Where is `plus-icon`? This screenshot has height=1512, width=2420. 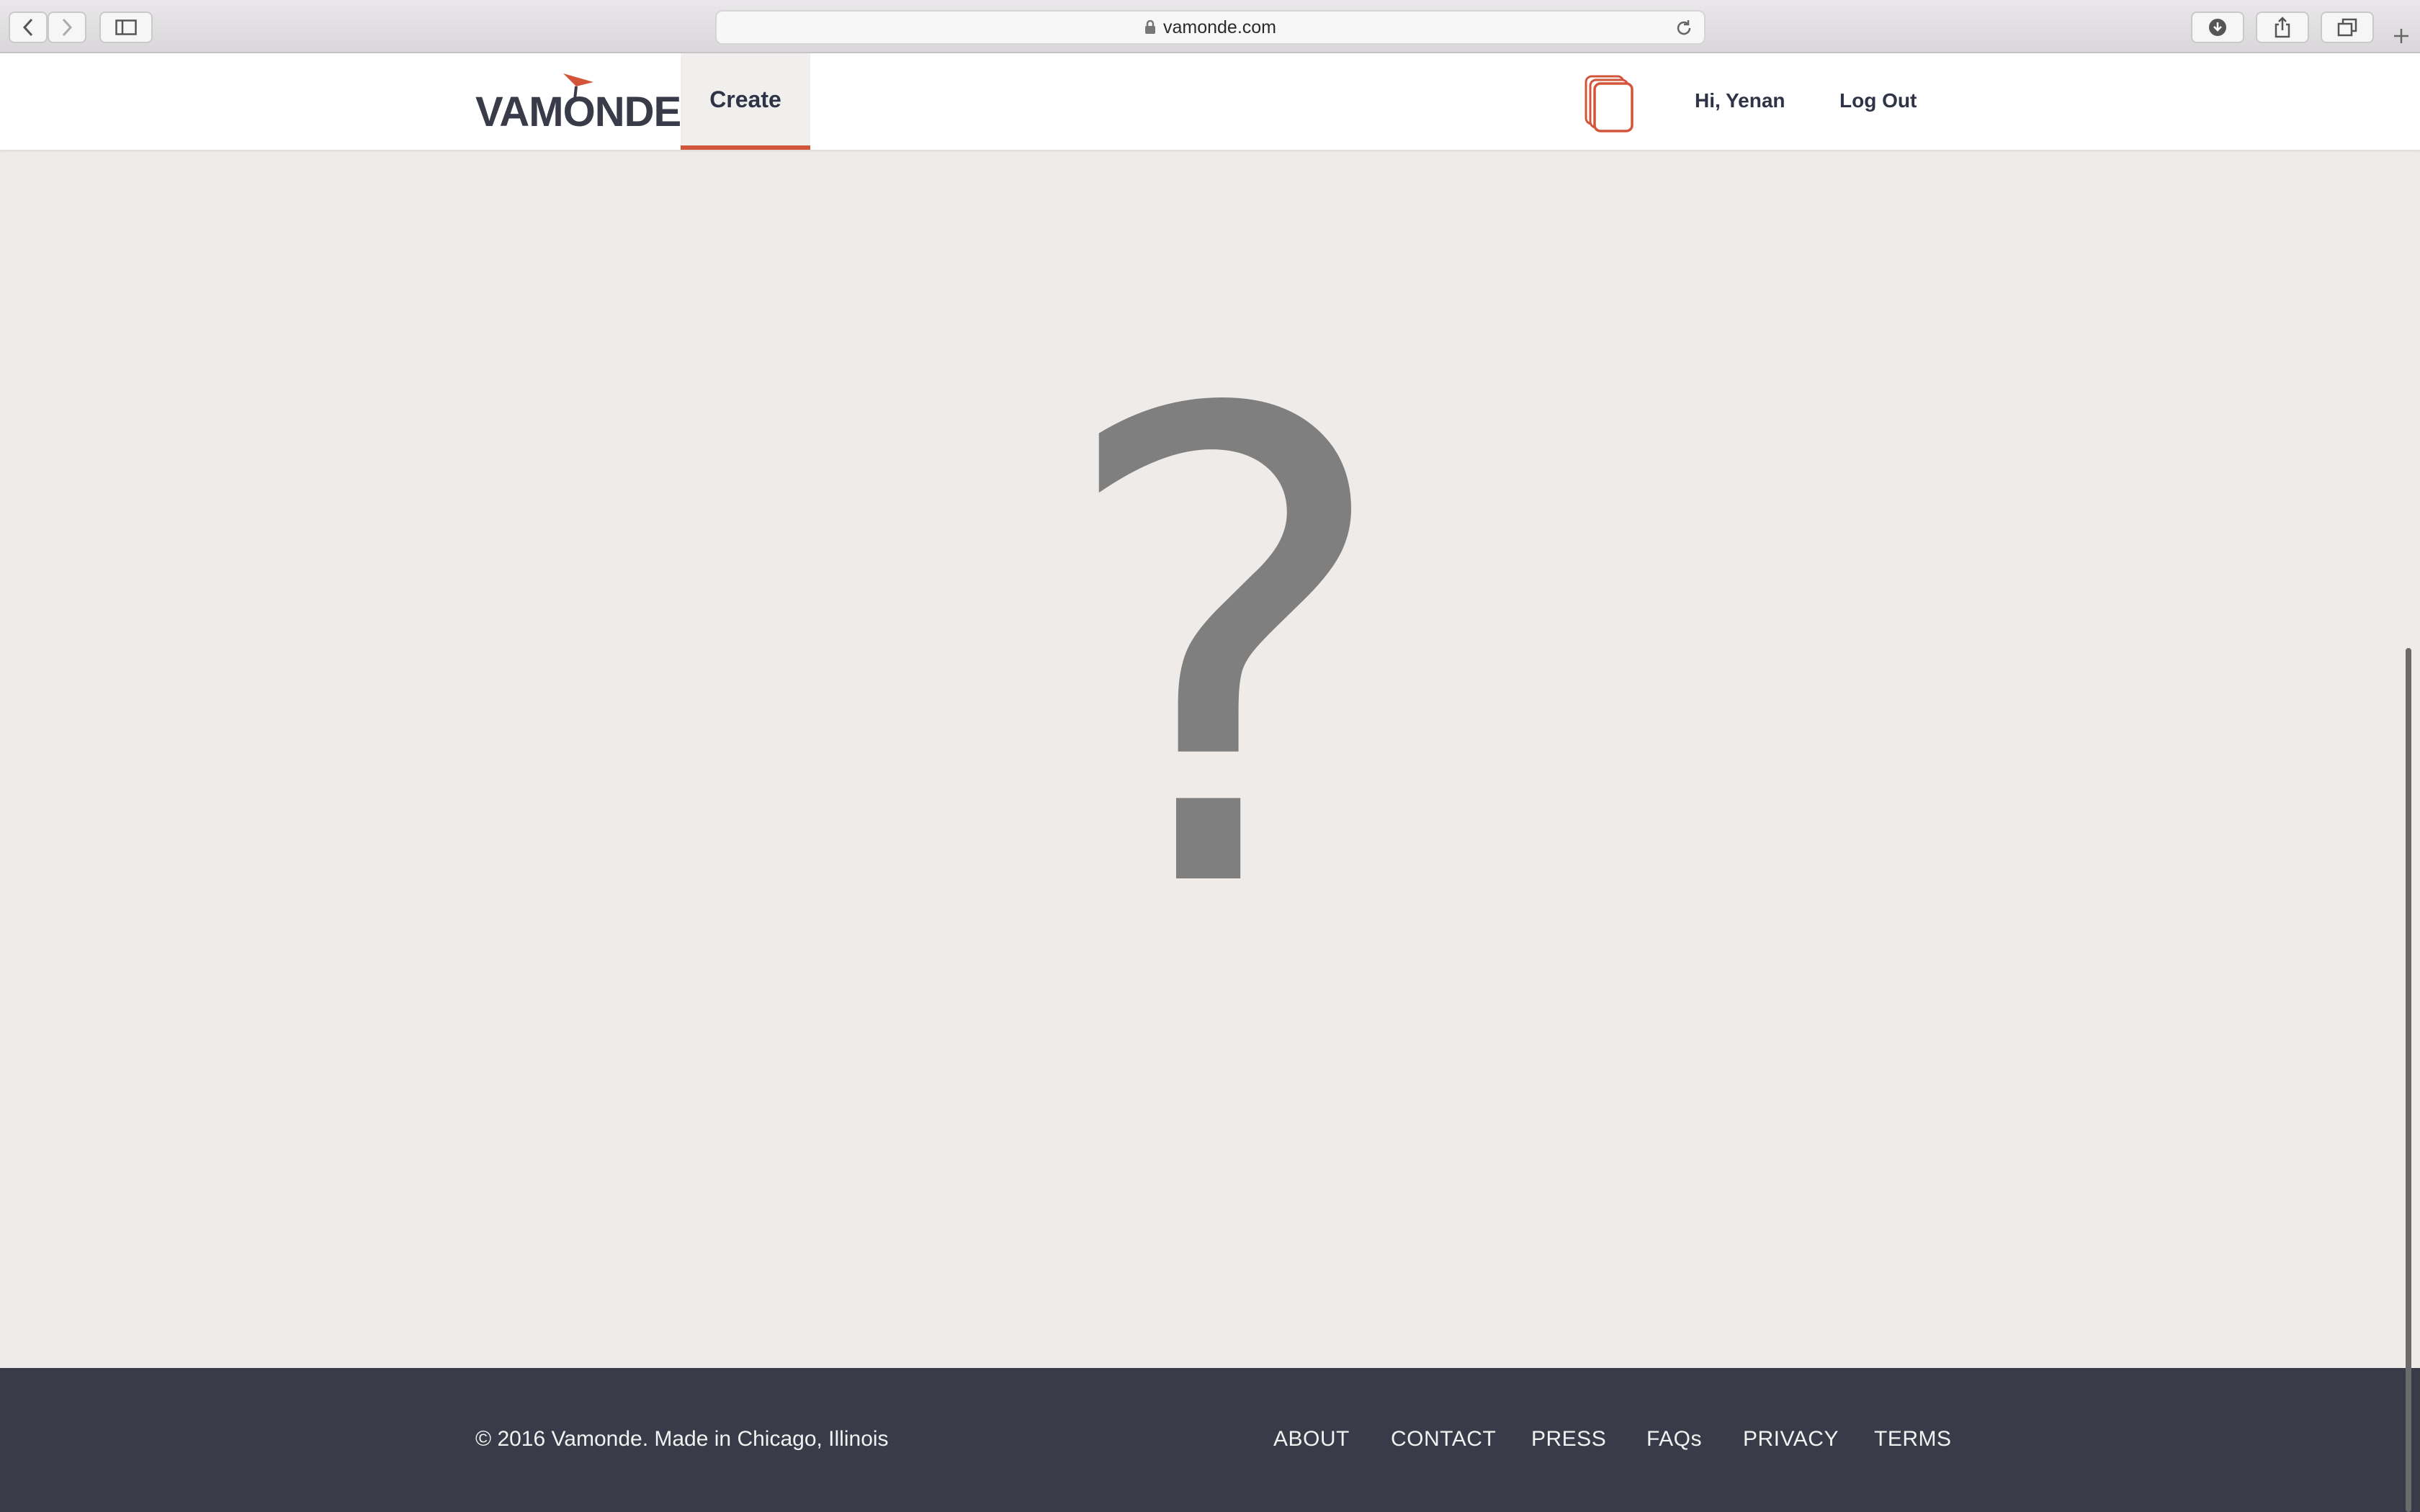 plus-icon is located at coordinates (2401, 36).